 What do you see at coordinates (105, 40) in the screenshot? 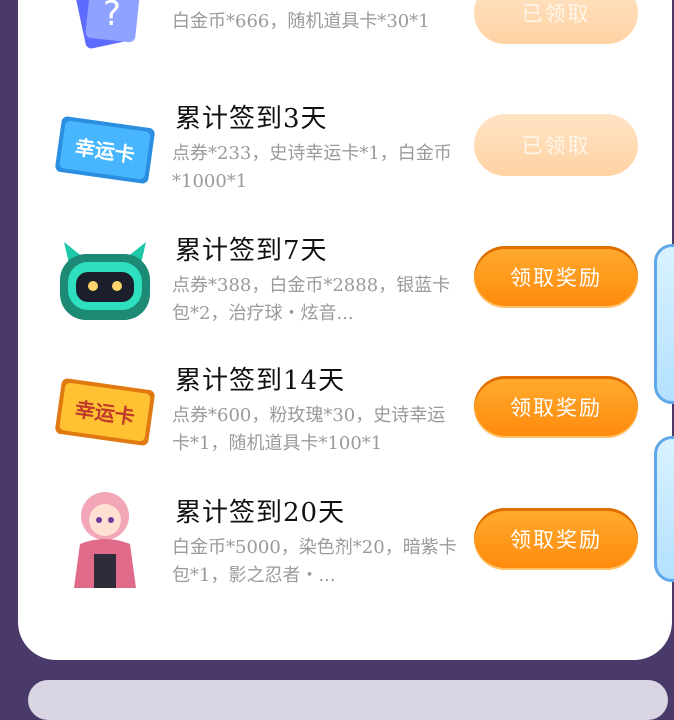
I see `mystery-card-icon: ?` at bounding box center [105, 40].